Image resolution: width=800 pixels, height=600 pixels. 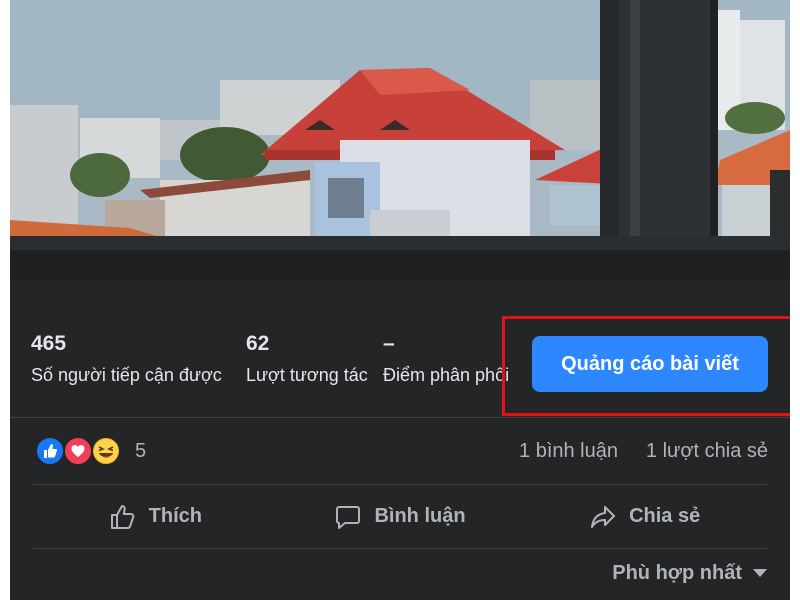 I want to click on comment-button: Bình luận, so click(x=400, y=516).